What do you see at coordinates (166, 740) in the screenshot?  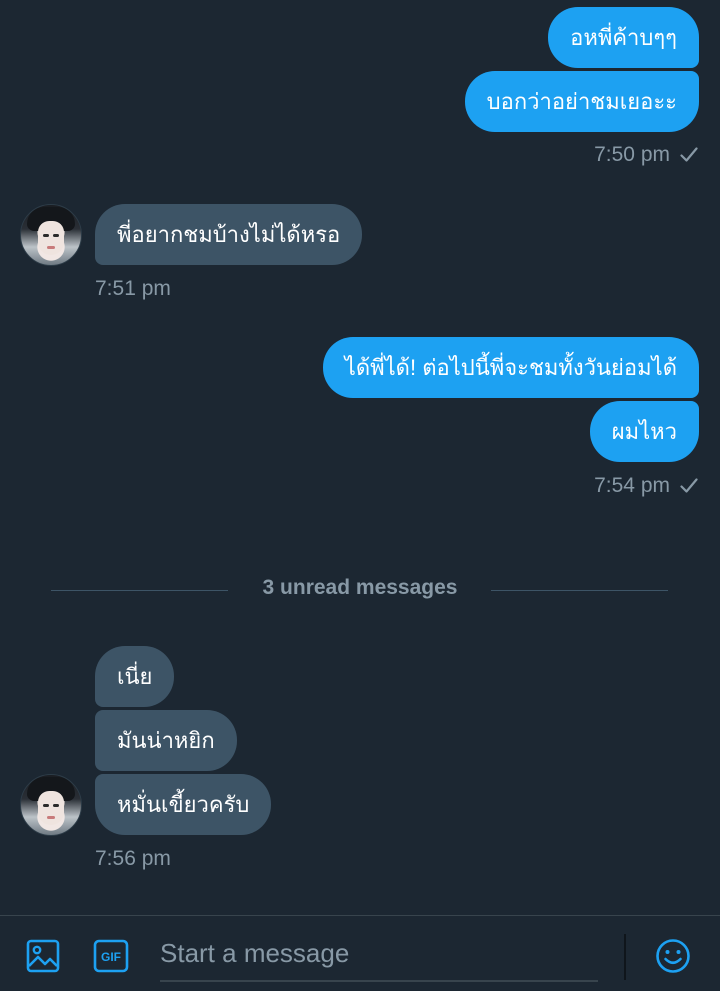 I see `message-bubble-incoming: มันน่าหยิก` at bounding box center [166, 740].